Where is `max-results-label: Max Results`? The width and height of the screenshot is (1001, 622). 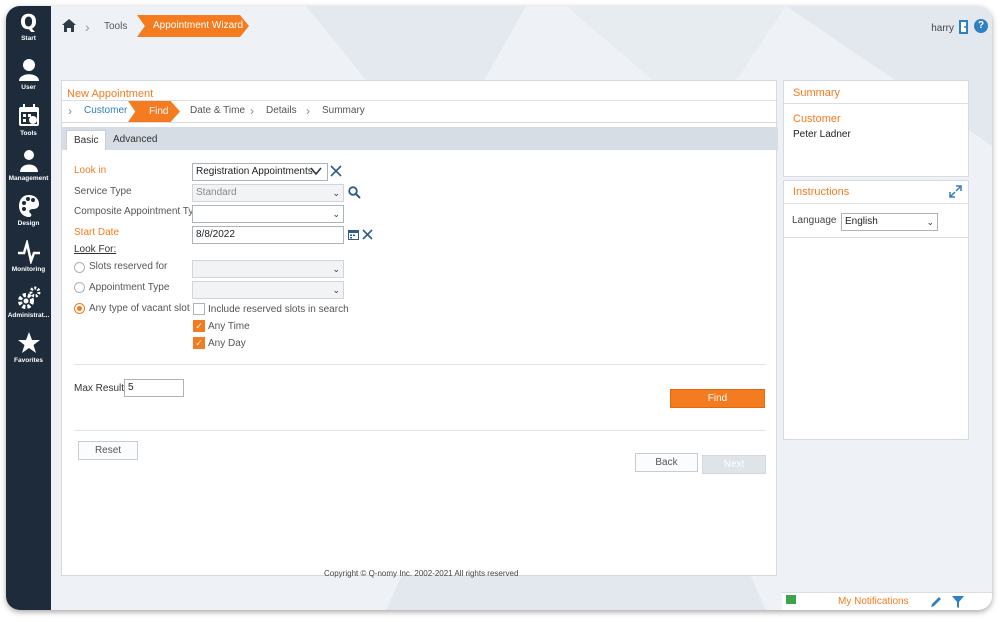 max-results-label: Max Results is located at coordinates (102, 388).